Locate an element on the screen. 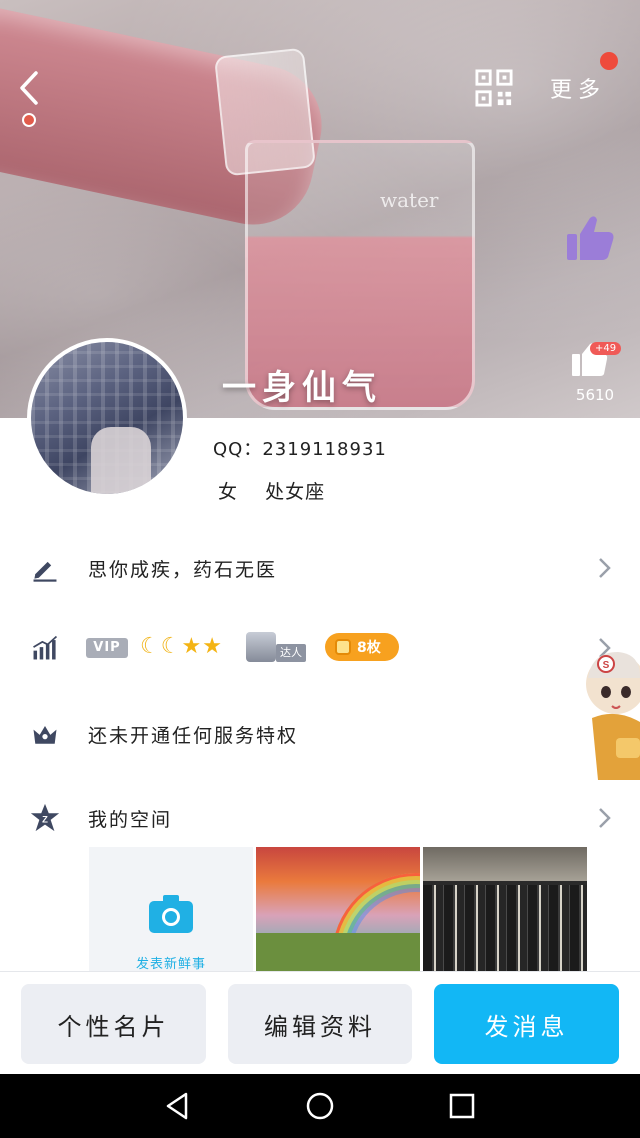  gender: 女 is located at coordinates (228, 492).